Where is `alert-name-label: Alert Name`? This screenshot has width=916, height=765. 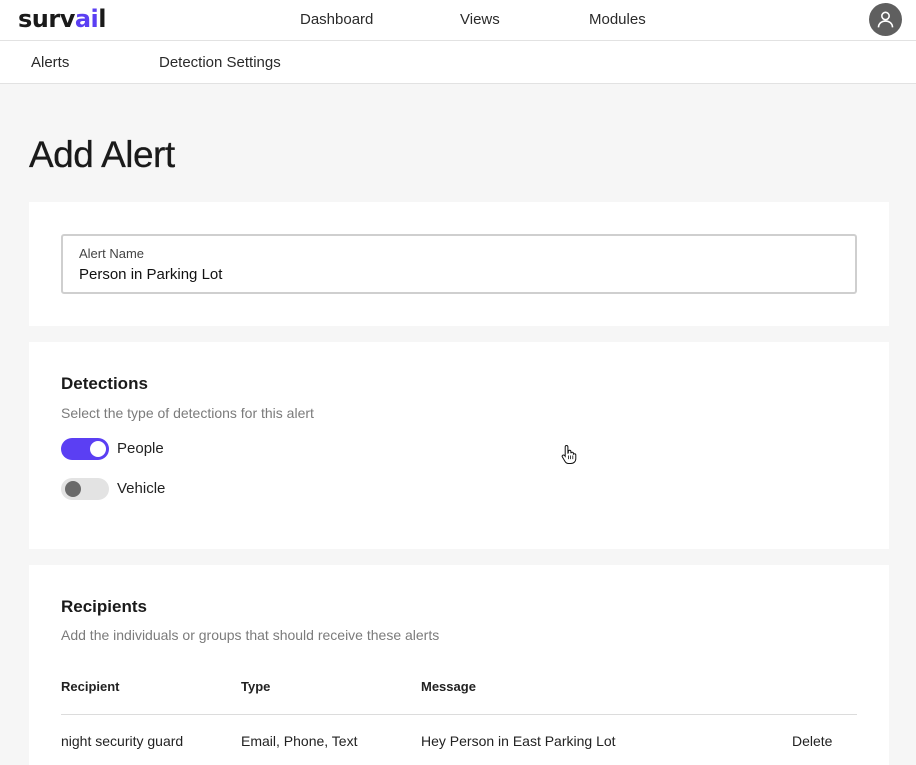
alert-name-label: Alert Name is located at coordinates (112, 253).